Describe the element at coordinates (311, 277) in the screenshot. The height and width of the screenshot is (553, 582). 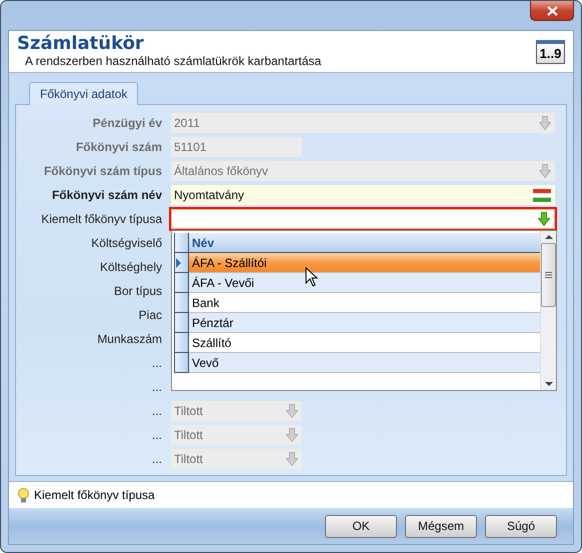
I see `mouse-cursor-icon` at that location.